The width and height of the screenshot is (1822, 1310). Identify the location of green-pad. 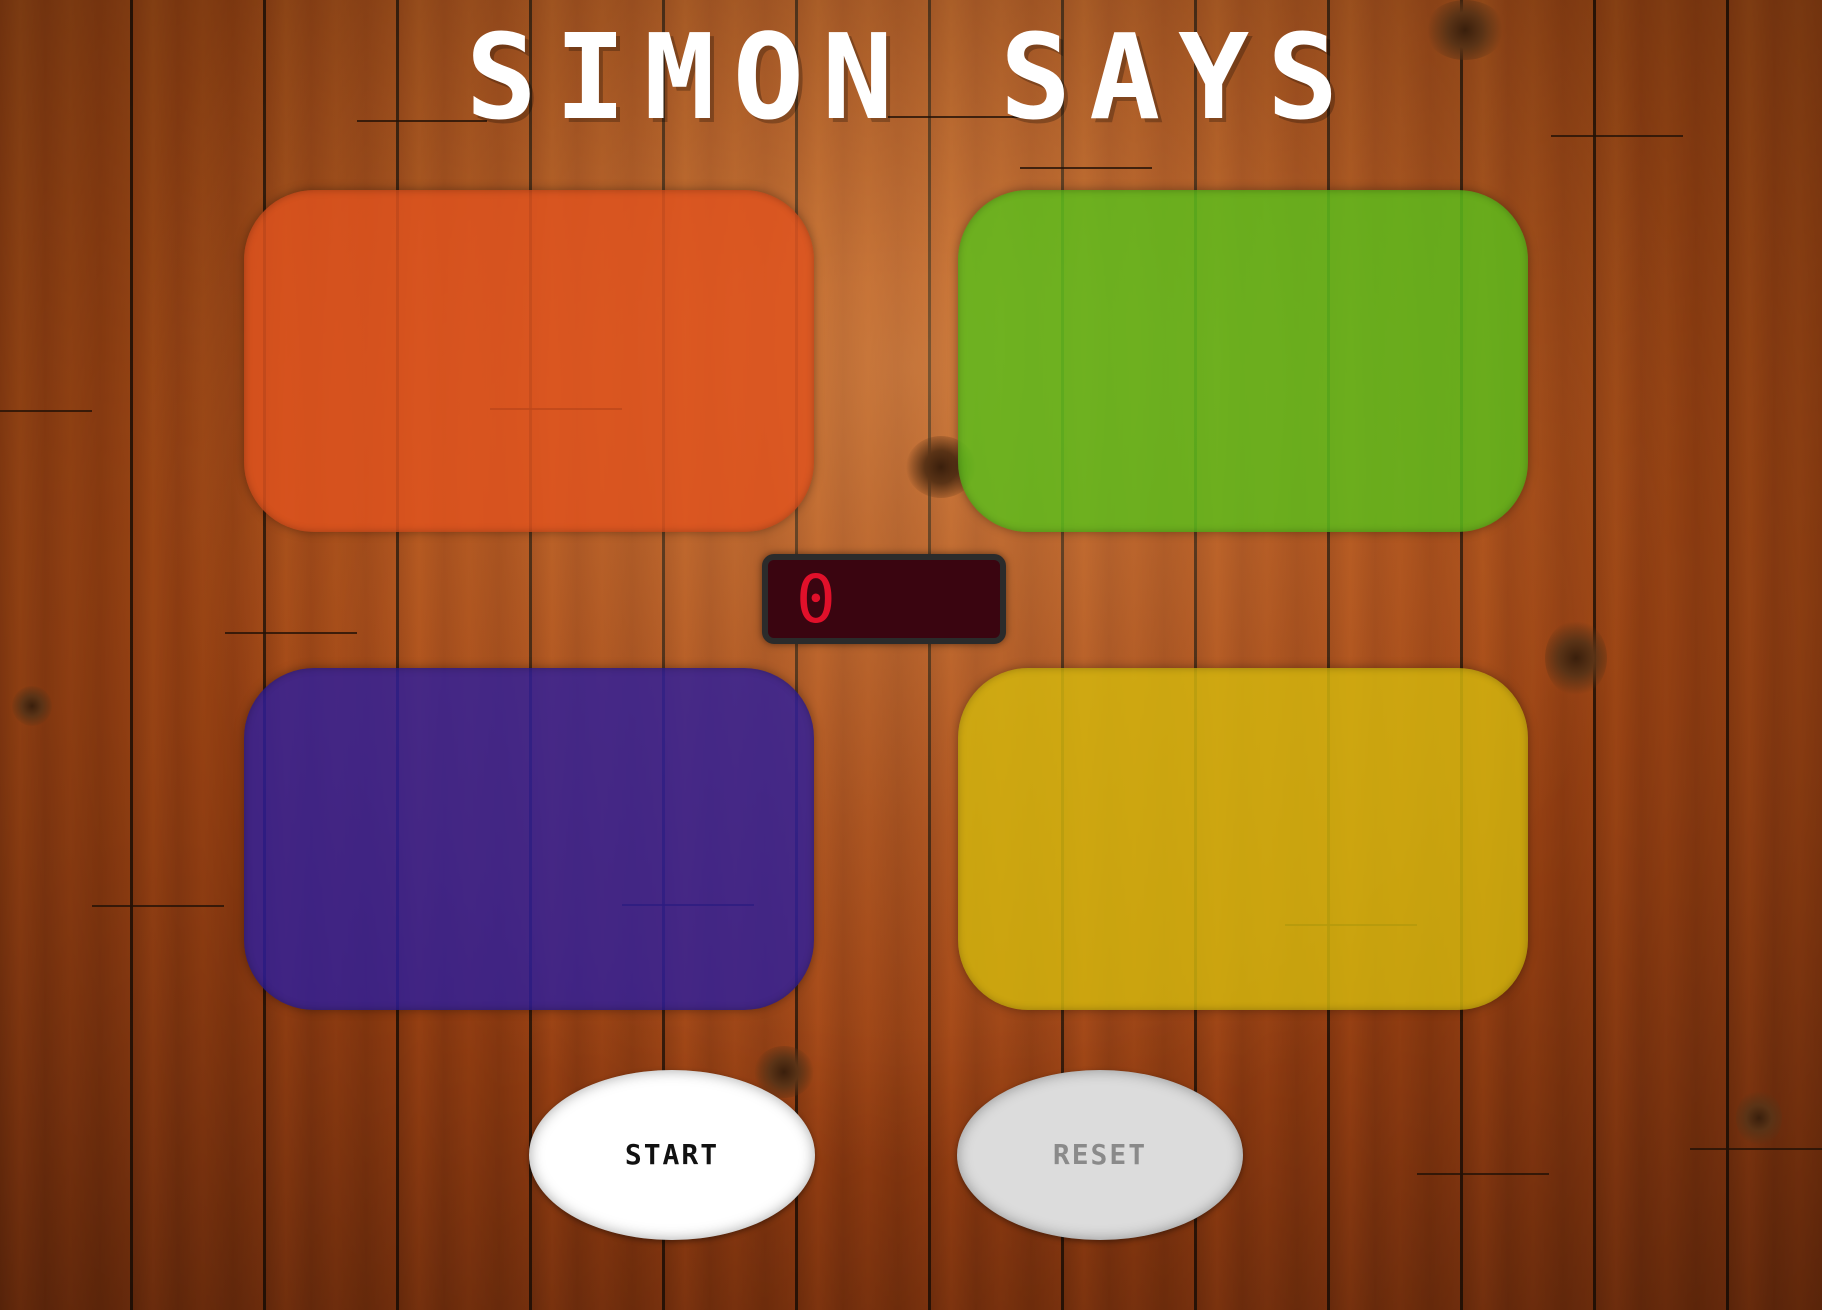
(1243, 361).